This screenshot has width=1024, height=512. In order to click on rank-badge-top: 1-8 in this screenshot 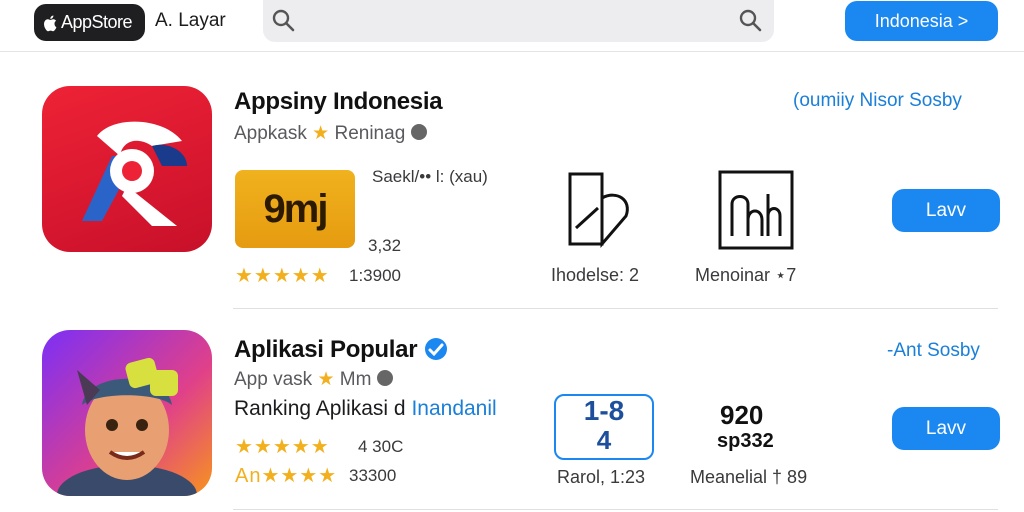, I will do `click(604, 410)`.